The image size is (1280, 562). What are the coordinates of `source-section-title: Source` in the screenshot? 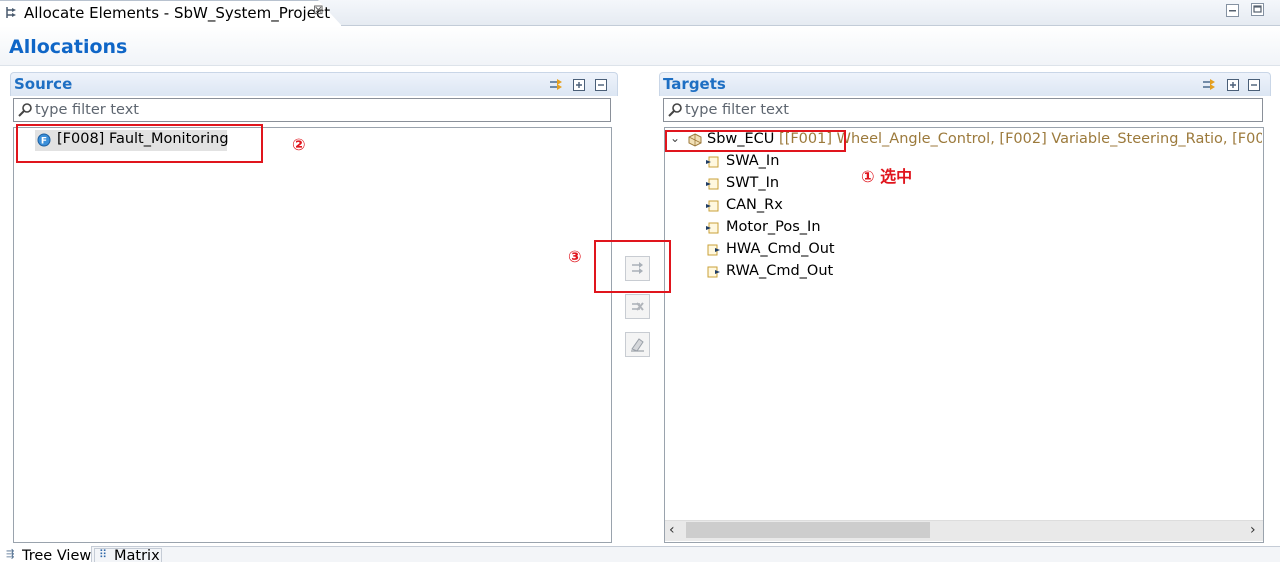 It's located at (43, 84).